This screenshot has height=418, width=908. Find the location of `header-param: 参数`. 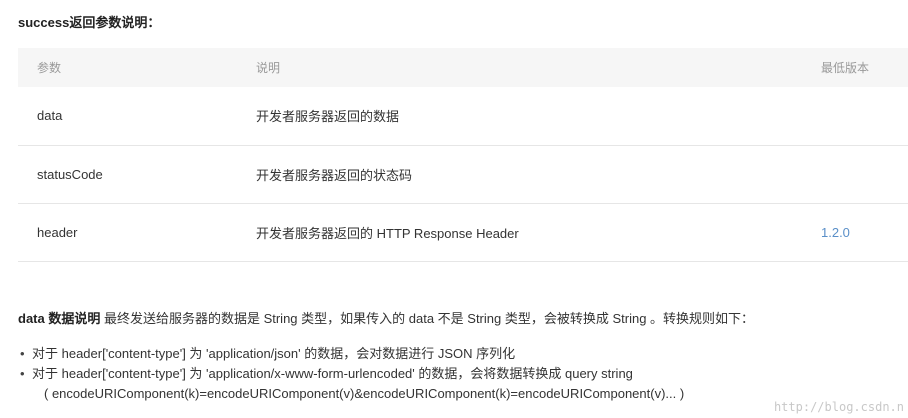

header-param: 参数 is located at coordinates (49, 68).